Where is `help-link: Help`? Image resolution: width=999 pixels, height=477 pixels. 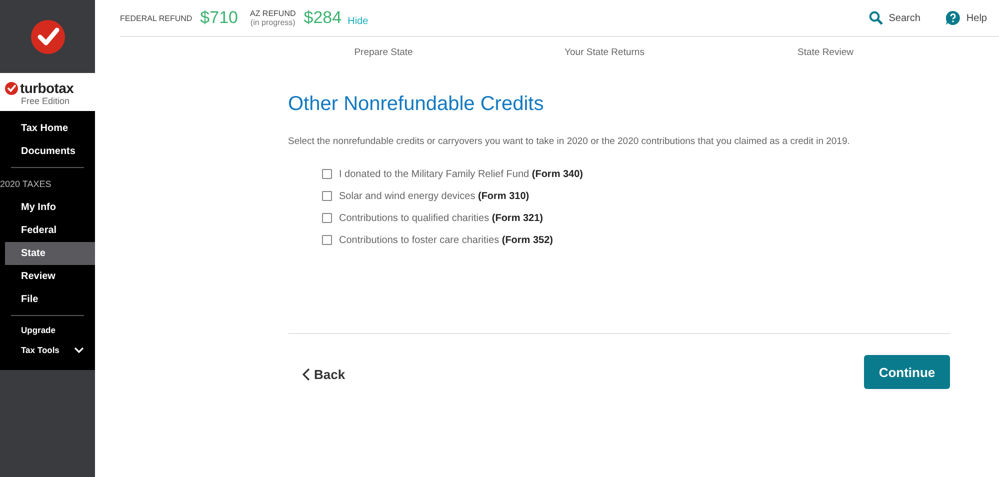
help-link: Help is located at coordinates (966, 18).